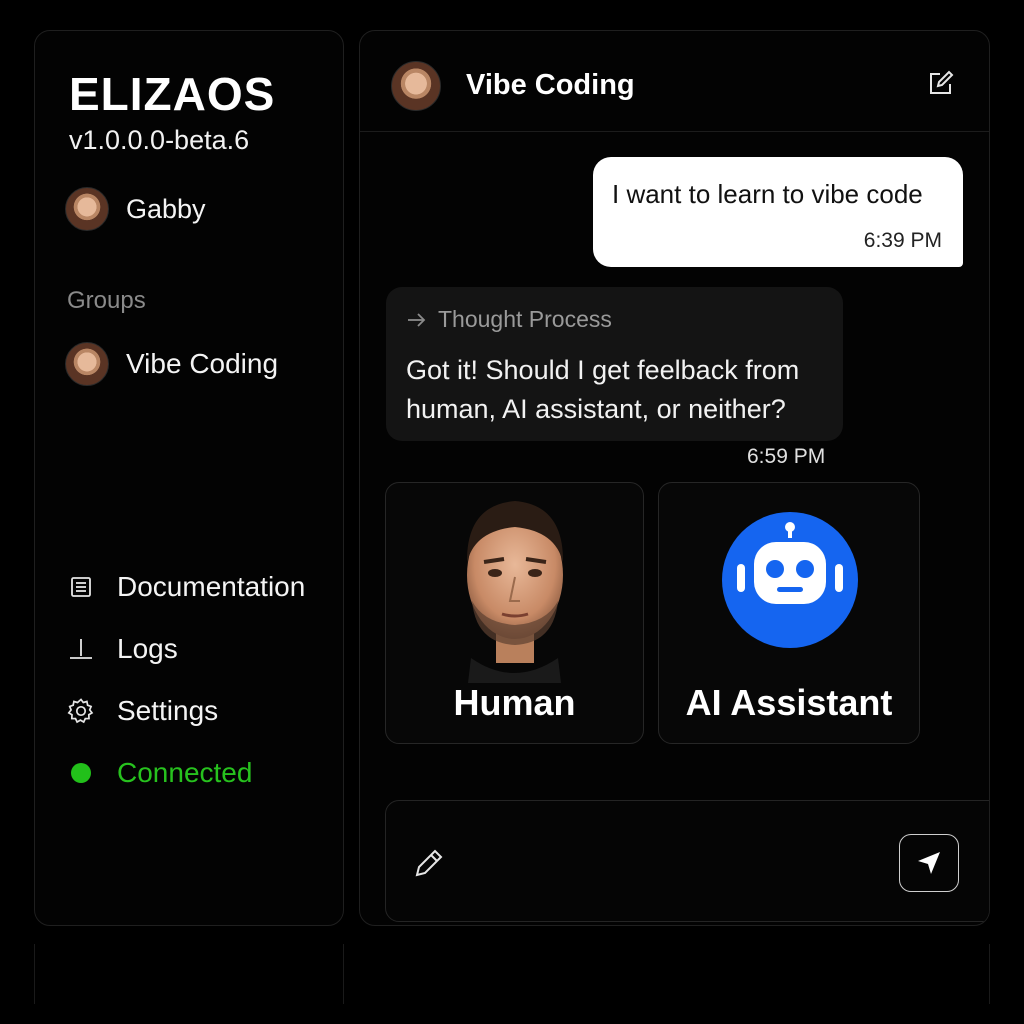 The height and width of the screenshot is (1024, 1024). What do you see at coordinates (778, 212) in the screenshot?
I see `user-message: I want to learn to vibe code 6:39 PM` at bounding box center [778, 212].